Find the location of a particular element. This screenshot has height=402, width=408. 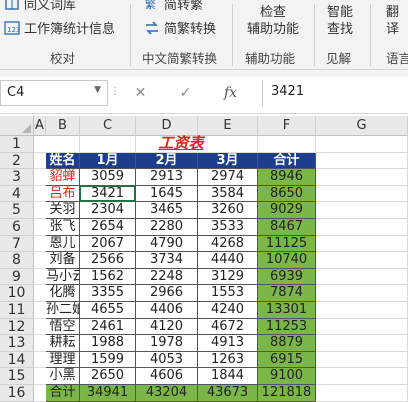

value-cell: 1553 is located at coordinates (228, 293).